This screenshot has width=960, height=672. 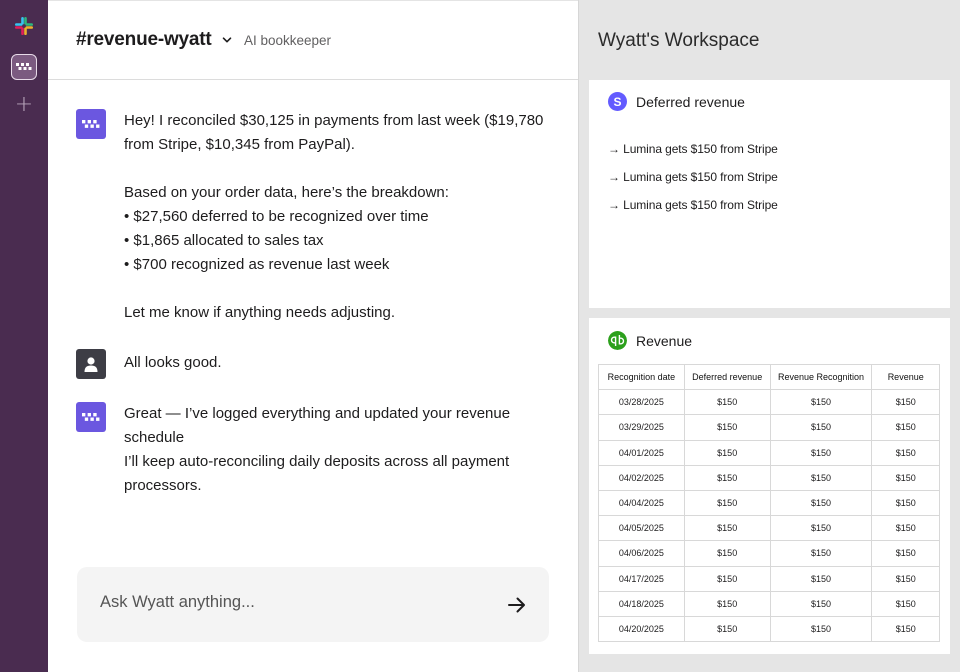 I want to click on user-avatar, so click(x=91, y=364).